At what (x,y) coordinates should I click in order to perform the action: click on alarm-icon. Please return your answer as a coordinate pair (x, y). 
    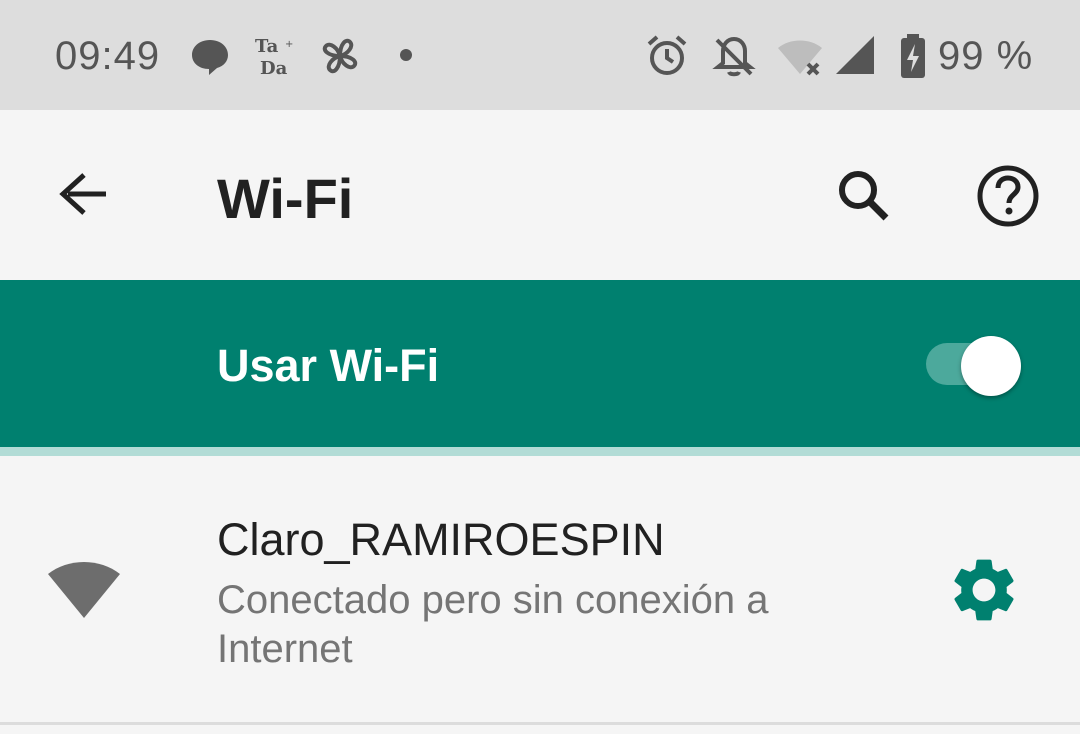
    Looking at the image, I should click on (667, 55).